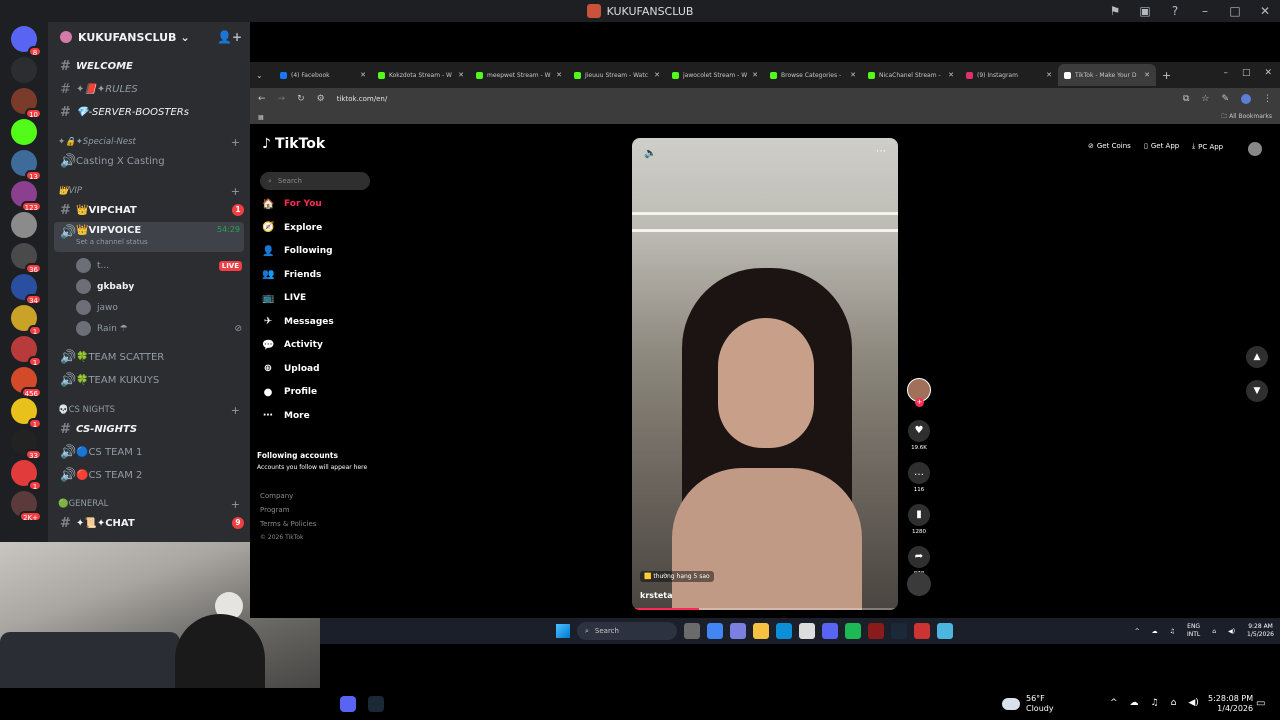 The height and width of the screenshot is (720, 1280). What do you see at coordinates (292, 345) in the screenshot?
I see `nav-activity: 💬 Activity` at bounding box center [292, 345].